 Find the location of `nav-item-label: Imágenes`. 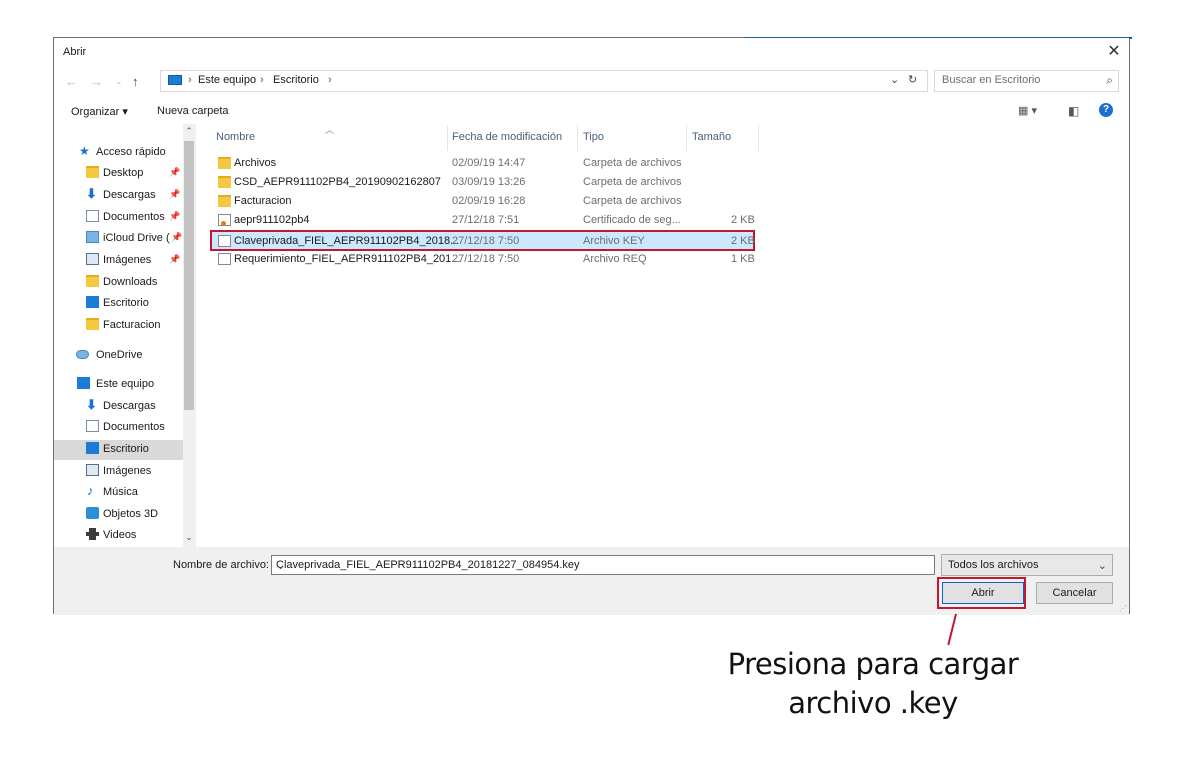

nav-item-label: Imágenes is located at coordinates (127, 471).